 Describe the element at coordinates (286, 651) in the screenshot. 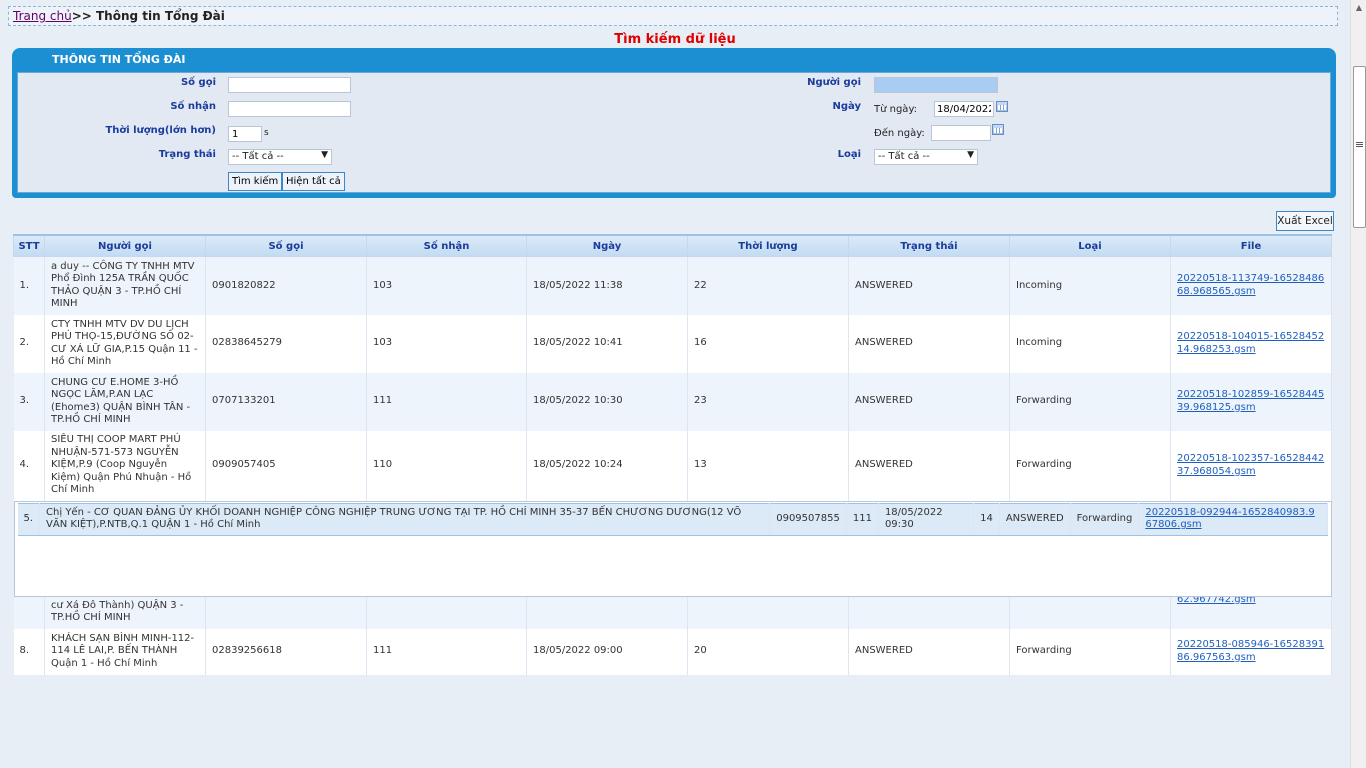

I see `cell-so-goi: 02839256618` at that location.